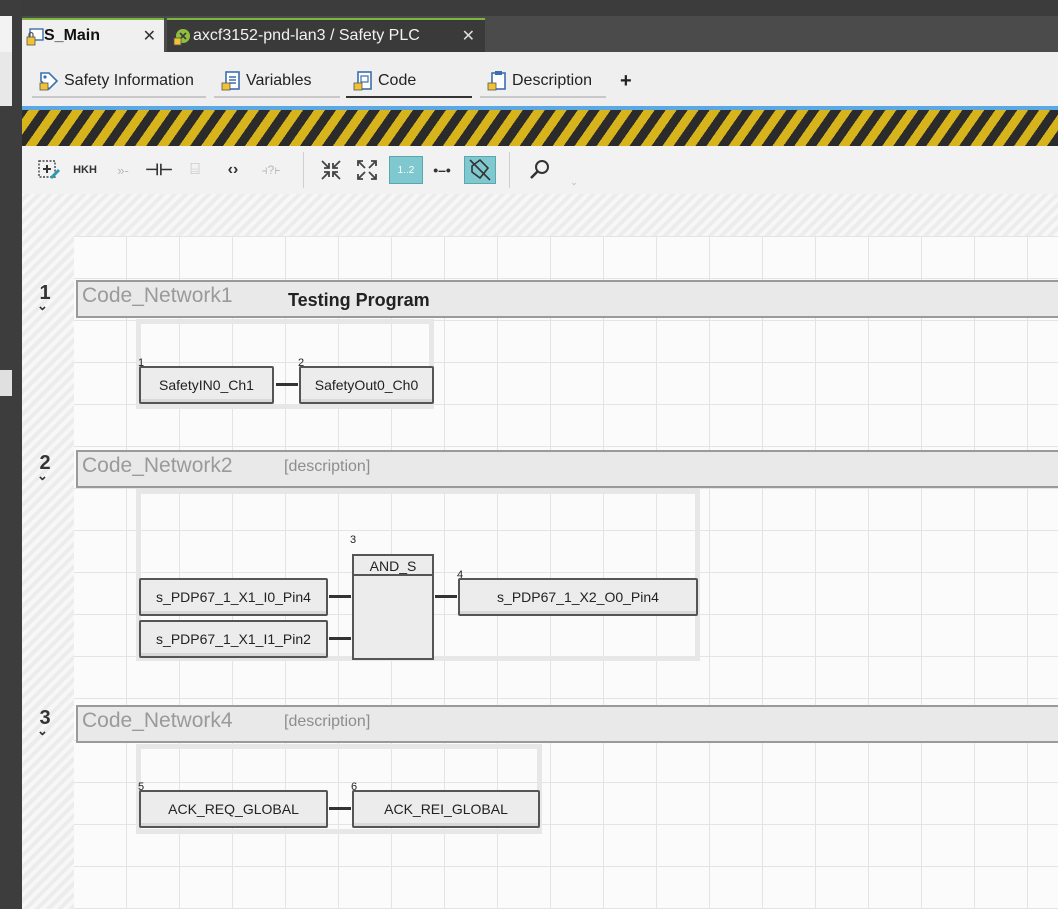 The image size is (1058, 909). I want to click on block-label: s_PDP67_1_X1_I0_Pin4, so click(233, 597).